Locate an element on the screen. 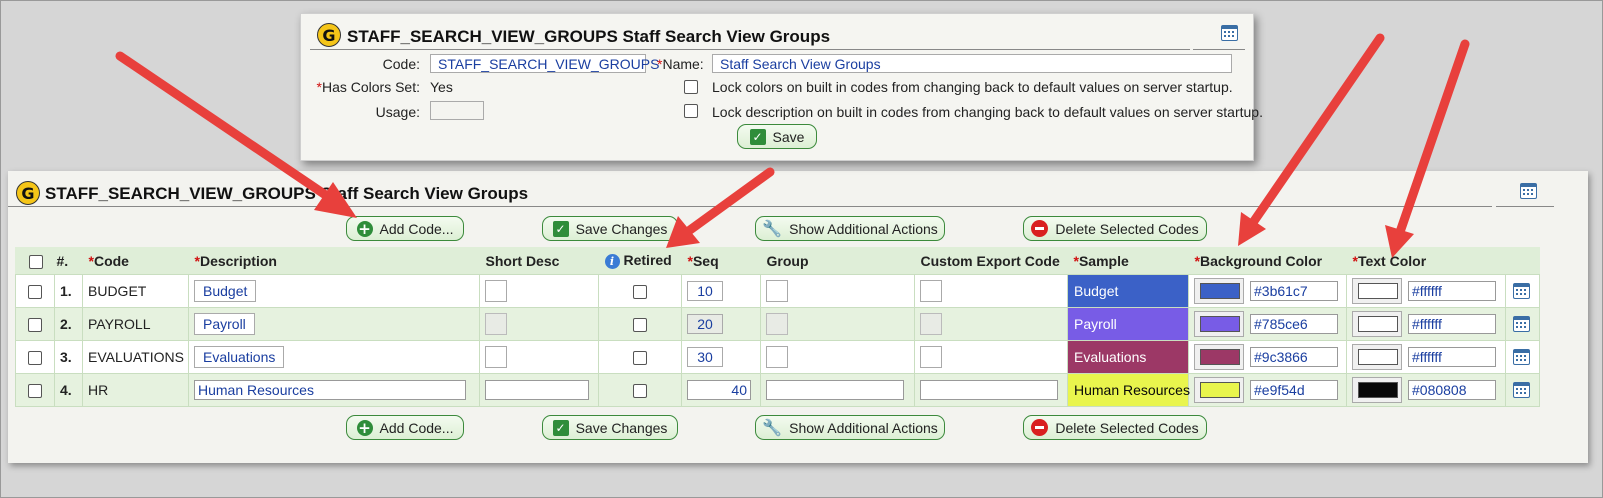 The image size is (1603, 498). col-group: Group is located at coordinates (838, 261).